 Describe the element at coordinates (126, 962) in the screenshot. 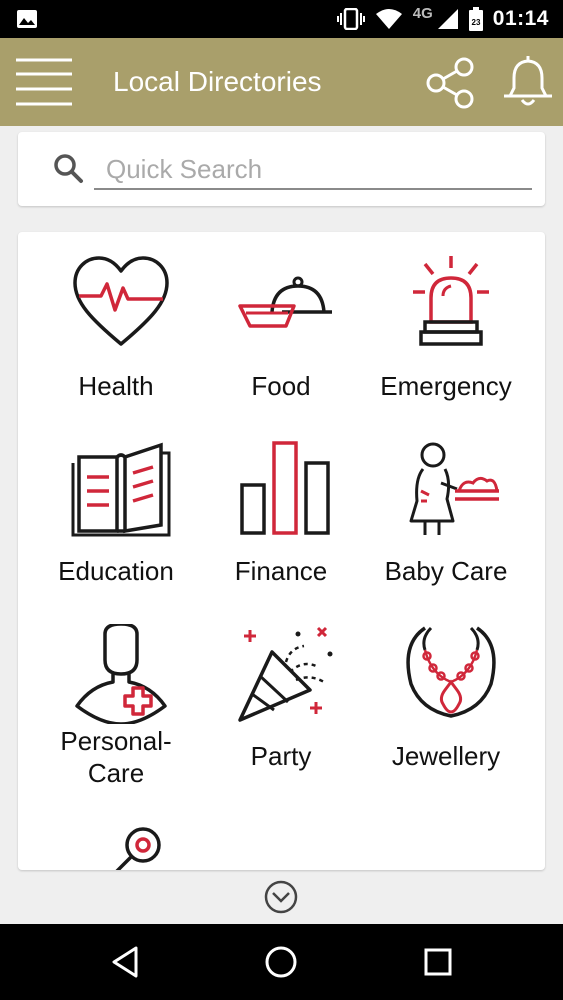

I see `back-icon` at that location.